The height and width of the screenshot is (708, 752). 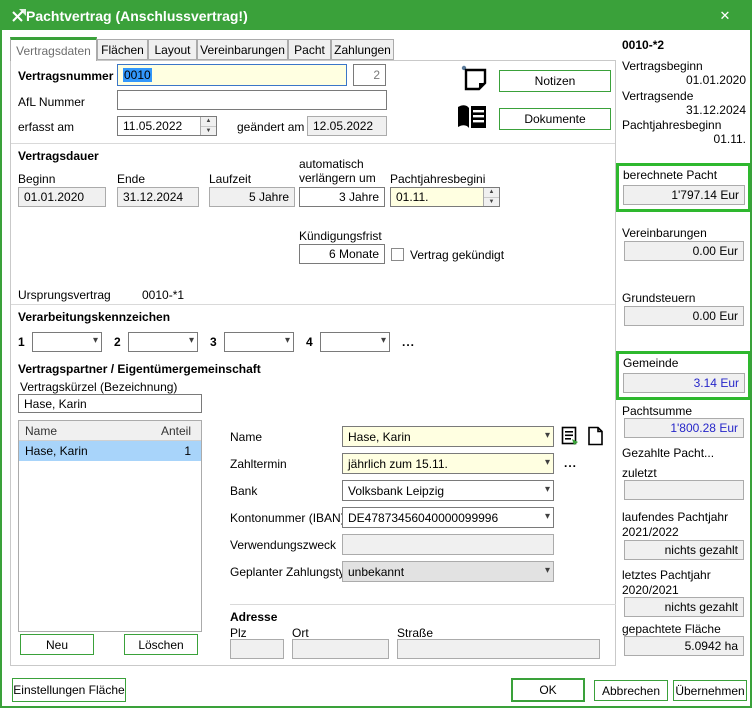 I want to click on dokumente-button: Dokumente, so click(x=555, y=119).